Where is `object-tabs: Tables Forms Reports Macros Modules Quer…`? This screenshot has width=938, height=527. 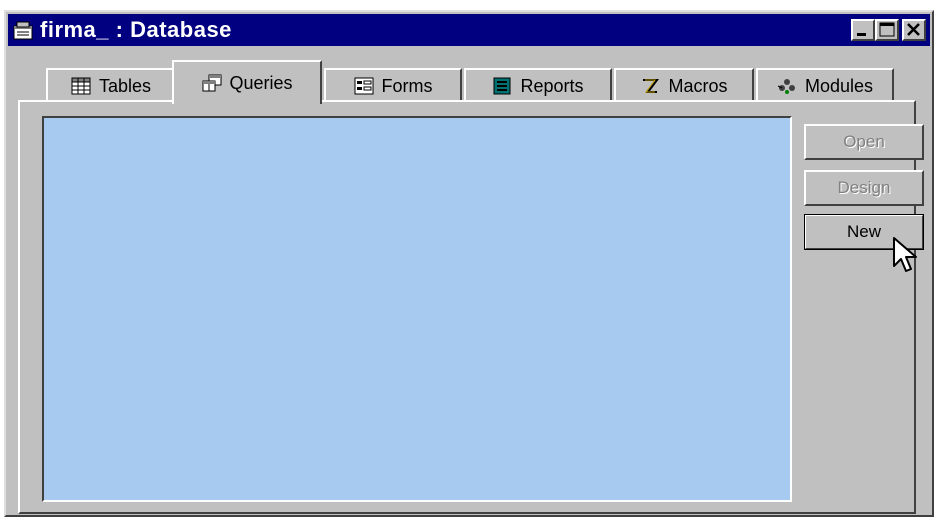
object-tabs: Tables Forms Reports Macros Modules Quer… is located at coordinates (468, 82).